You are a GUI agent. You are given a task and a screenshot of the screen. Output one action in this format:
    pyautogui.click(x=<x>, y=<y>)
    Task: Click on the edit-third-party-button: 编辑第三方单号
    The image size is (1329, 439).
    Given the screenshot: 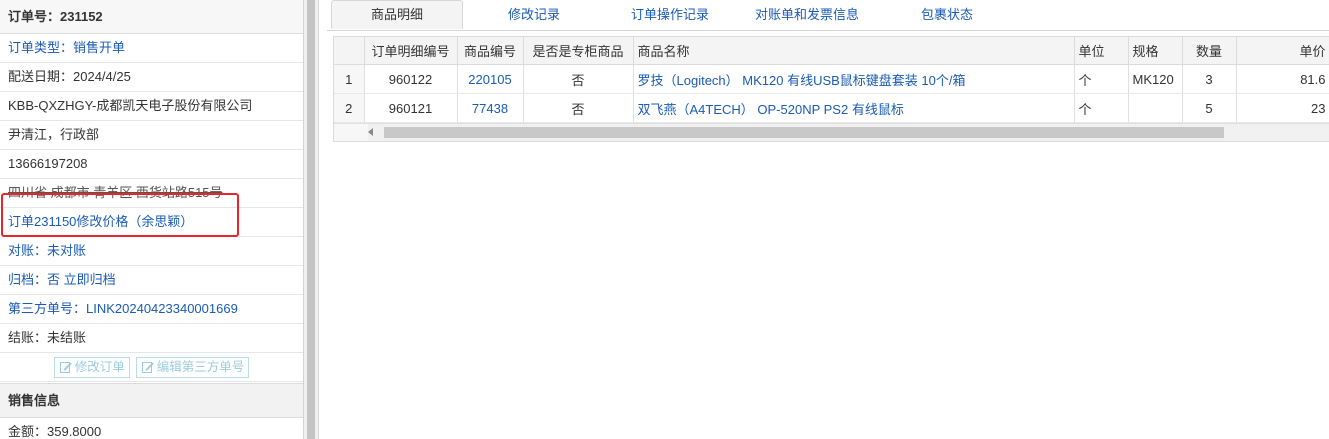 What is the action you would take?
    pyautogui.click(x=192, y=367)
    